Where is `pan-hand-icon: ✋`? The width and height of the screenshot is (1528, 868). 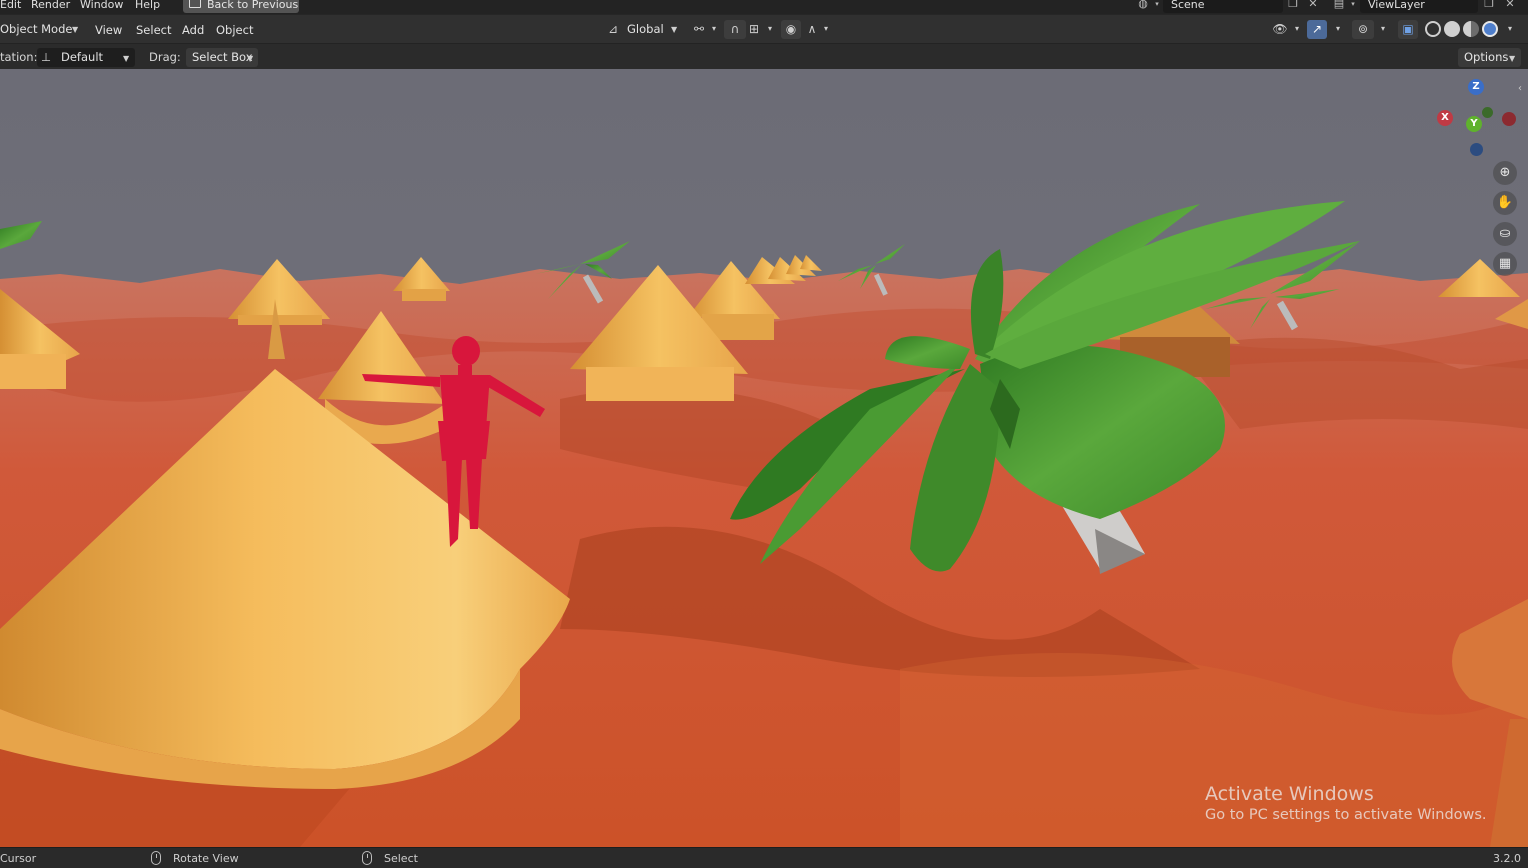 pan-hand-icon: ✋ is located at coordinates (1505, 203).